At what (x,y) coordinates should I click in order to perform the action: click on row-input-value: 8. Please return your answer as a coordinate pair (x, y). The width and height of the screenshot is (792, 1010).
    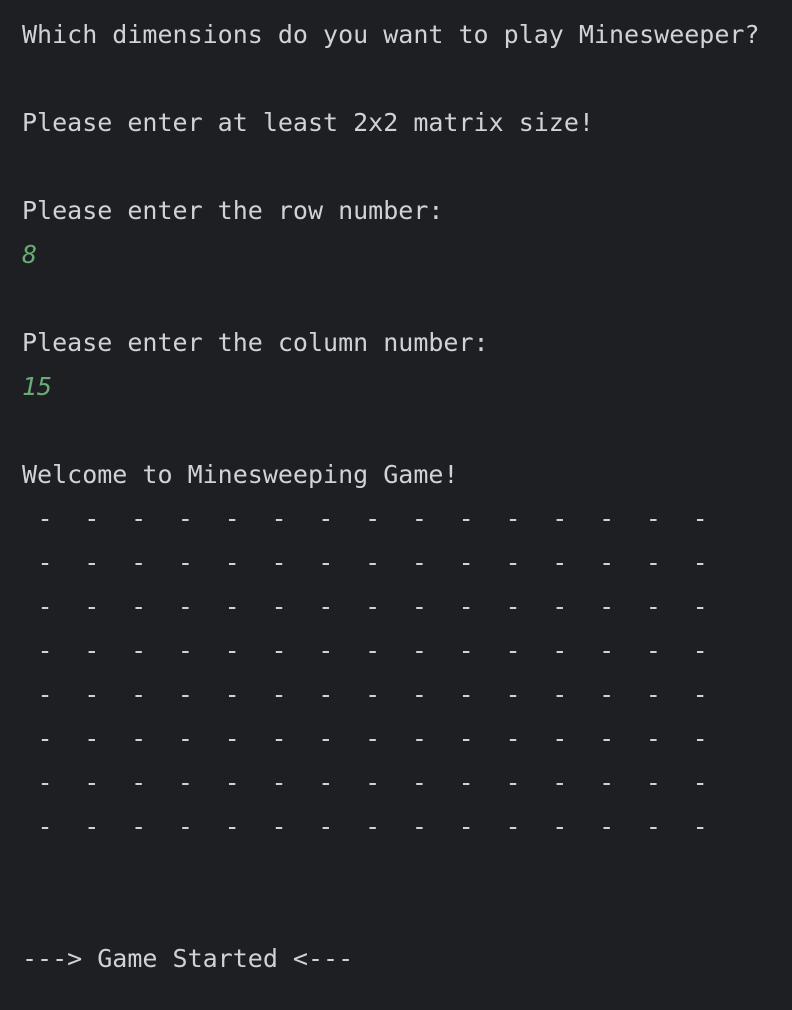
    Looking at the image, I should click on (29, 255).